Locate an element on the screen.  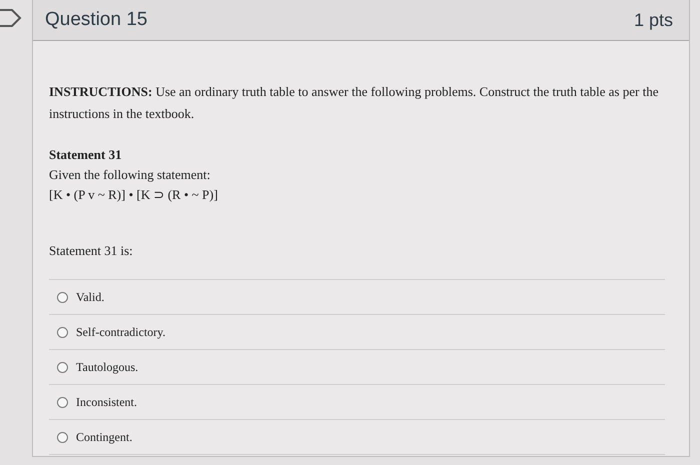
option-label: Self-contradictory. is located at coordinates (121, 332).